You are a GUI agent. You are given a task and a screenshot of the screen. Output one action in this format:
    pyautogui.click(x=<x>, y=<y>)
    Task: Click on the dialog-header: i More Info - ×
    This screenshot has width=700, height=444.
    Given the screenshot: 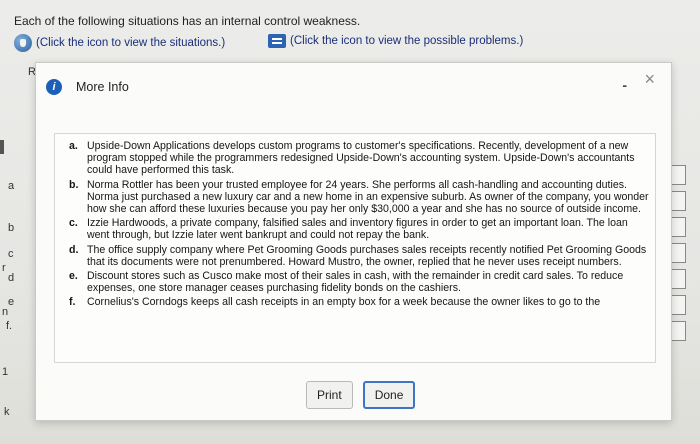 What is the action you would take?
    pyautogui.click(x=353, y=83)
    